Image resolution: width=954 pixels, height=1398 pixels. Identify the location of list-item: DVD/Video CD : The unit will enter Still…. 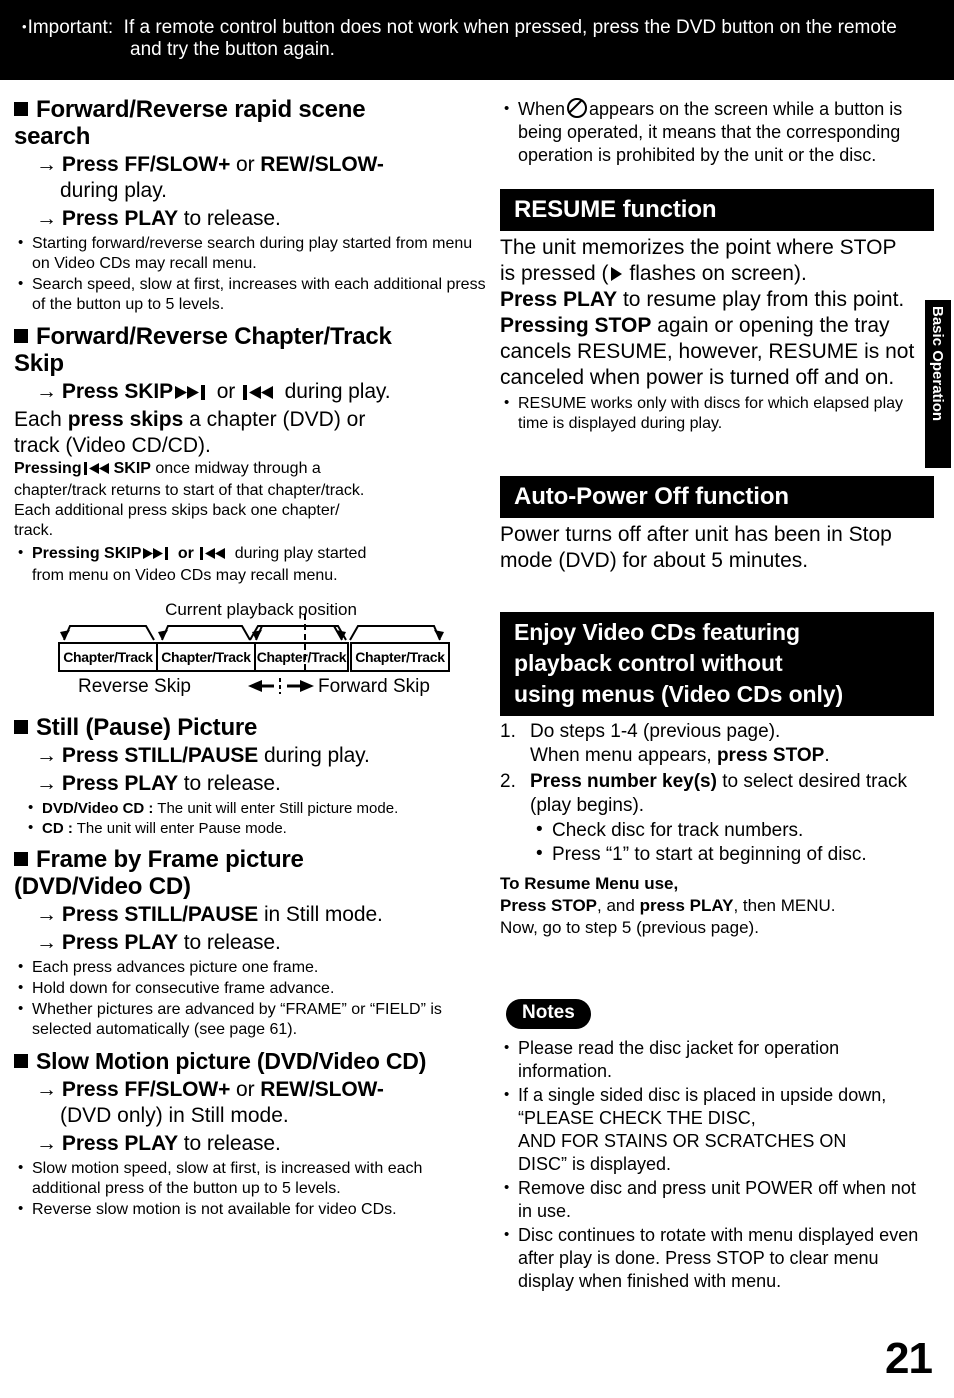
(258, 808).